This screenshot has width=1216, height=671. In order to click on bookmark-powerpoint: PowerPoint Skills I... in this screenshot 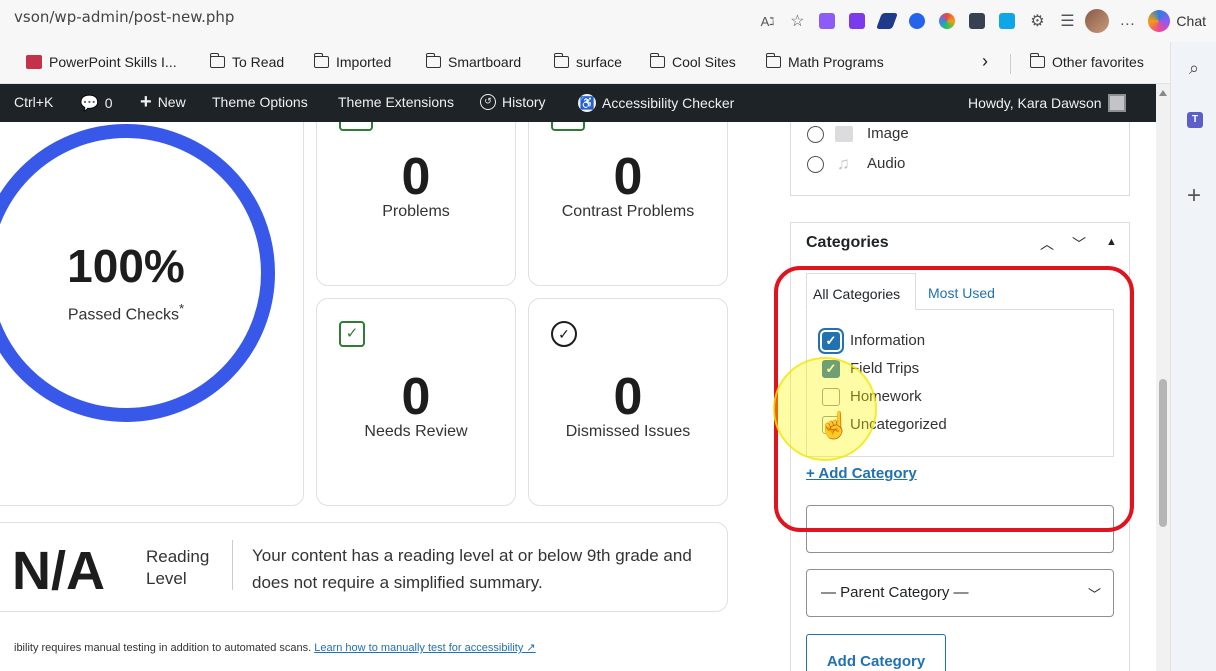, I will do `click(101, 62)`.